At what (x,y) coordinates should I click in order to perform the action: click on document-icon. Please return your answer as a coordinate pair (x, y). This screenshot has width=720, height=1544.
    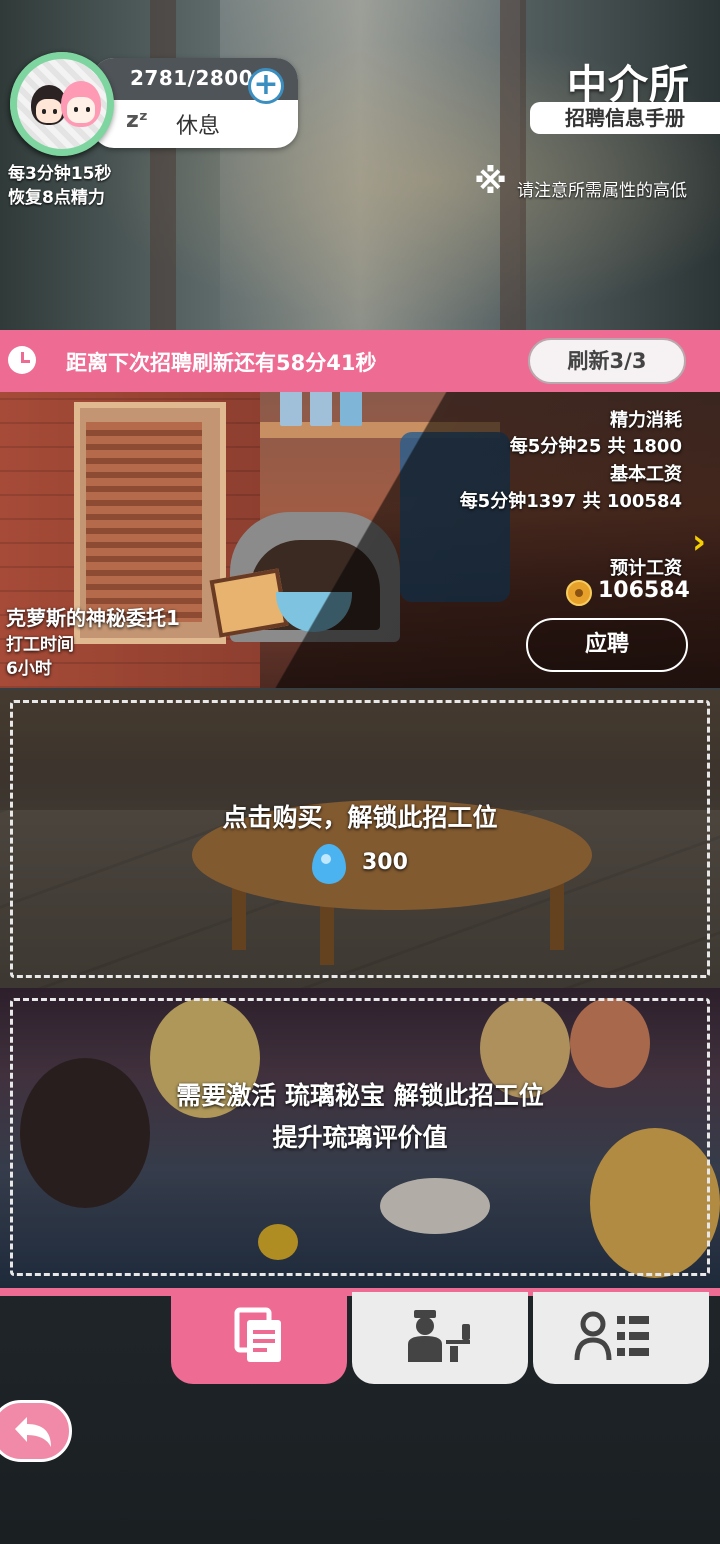
    Looking at the image, I should click on (257, 1334).